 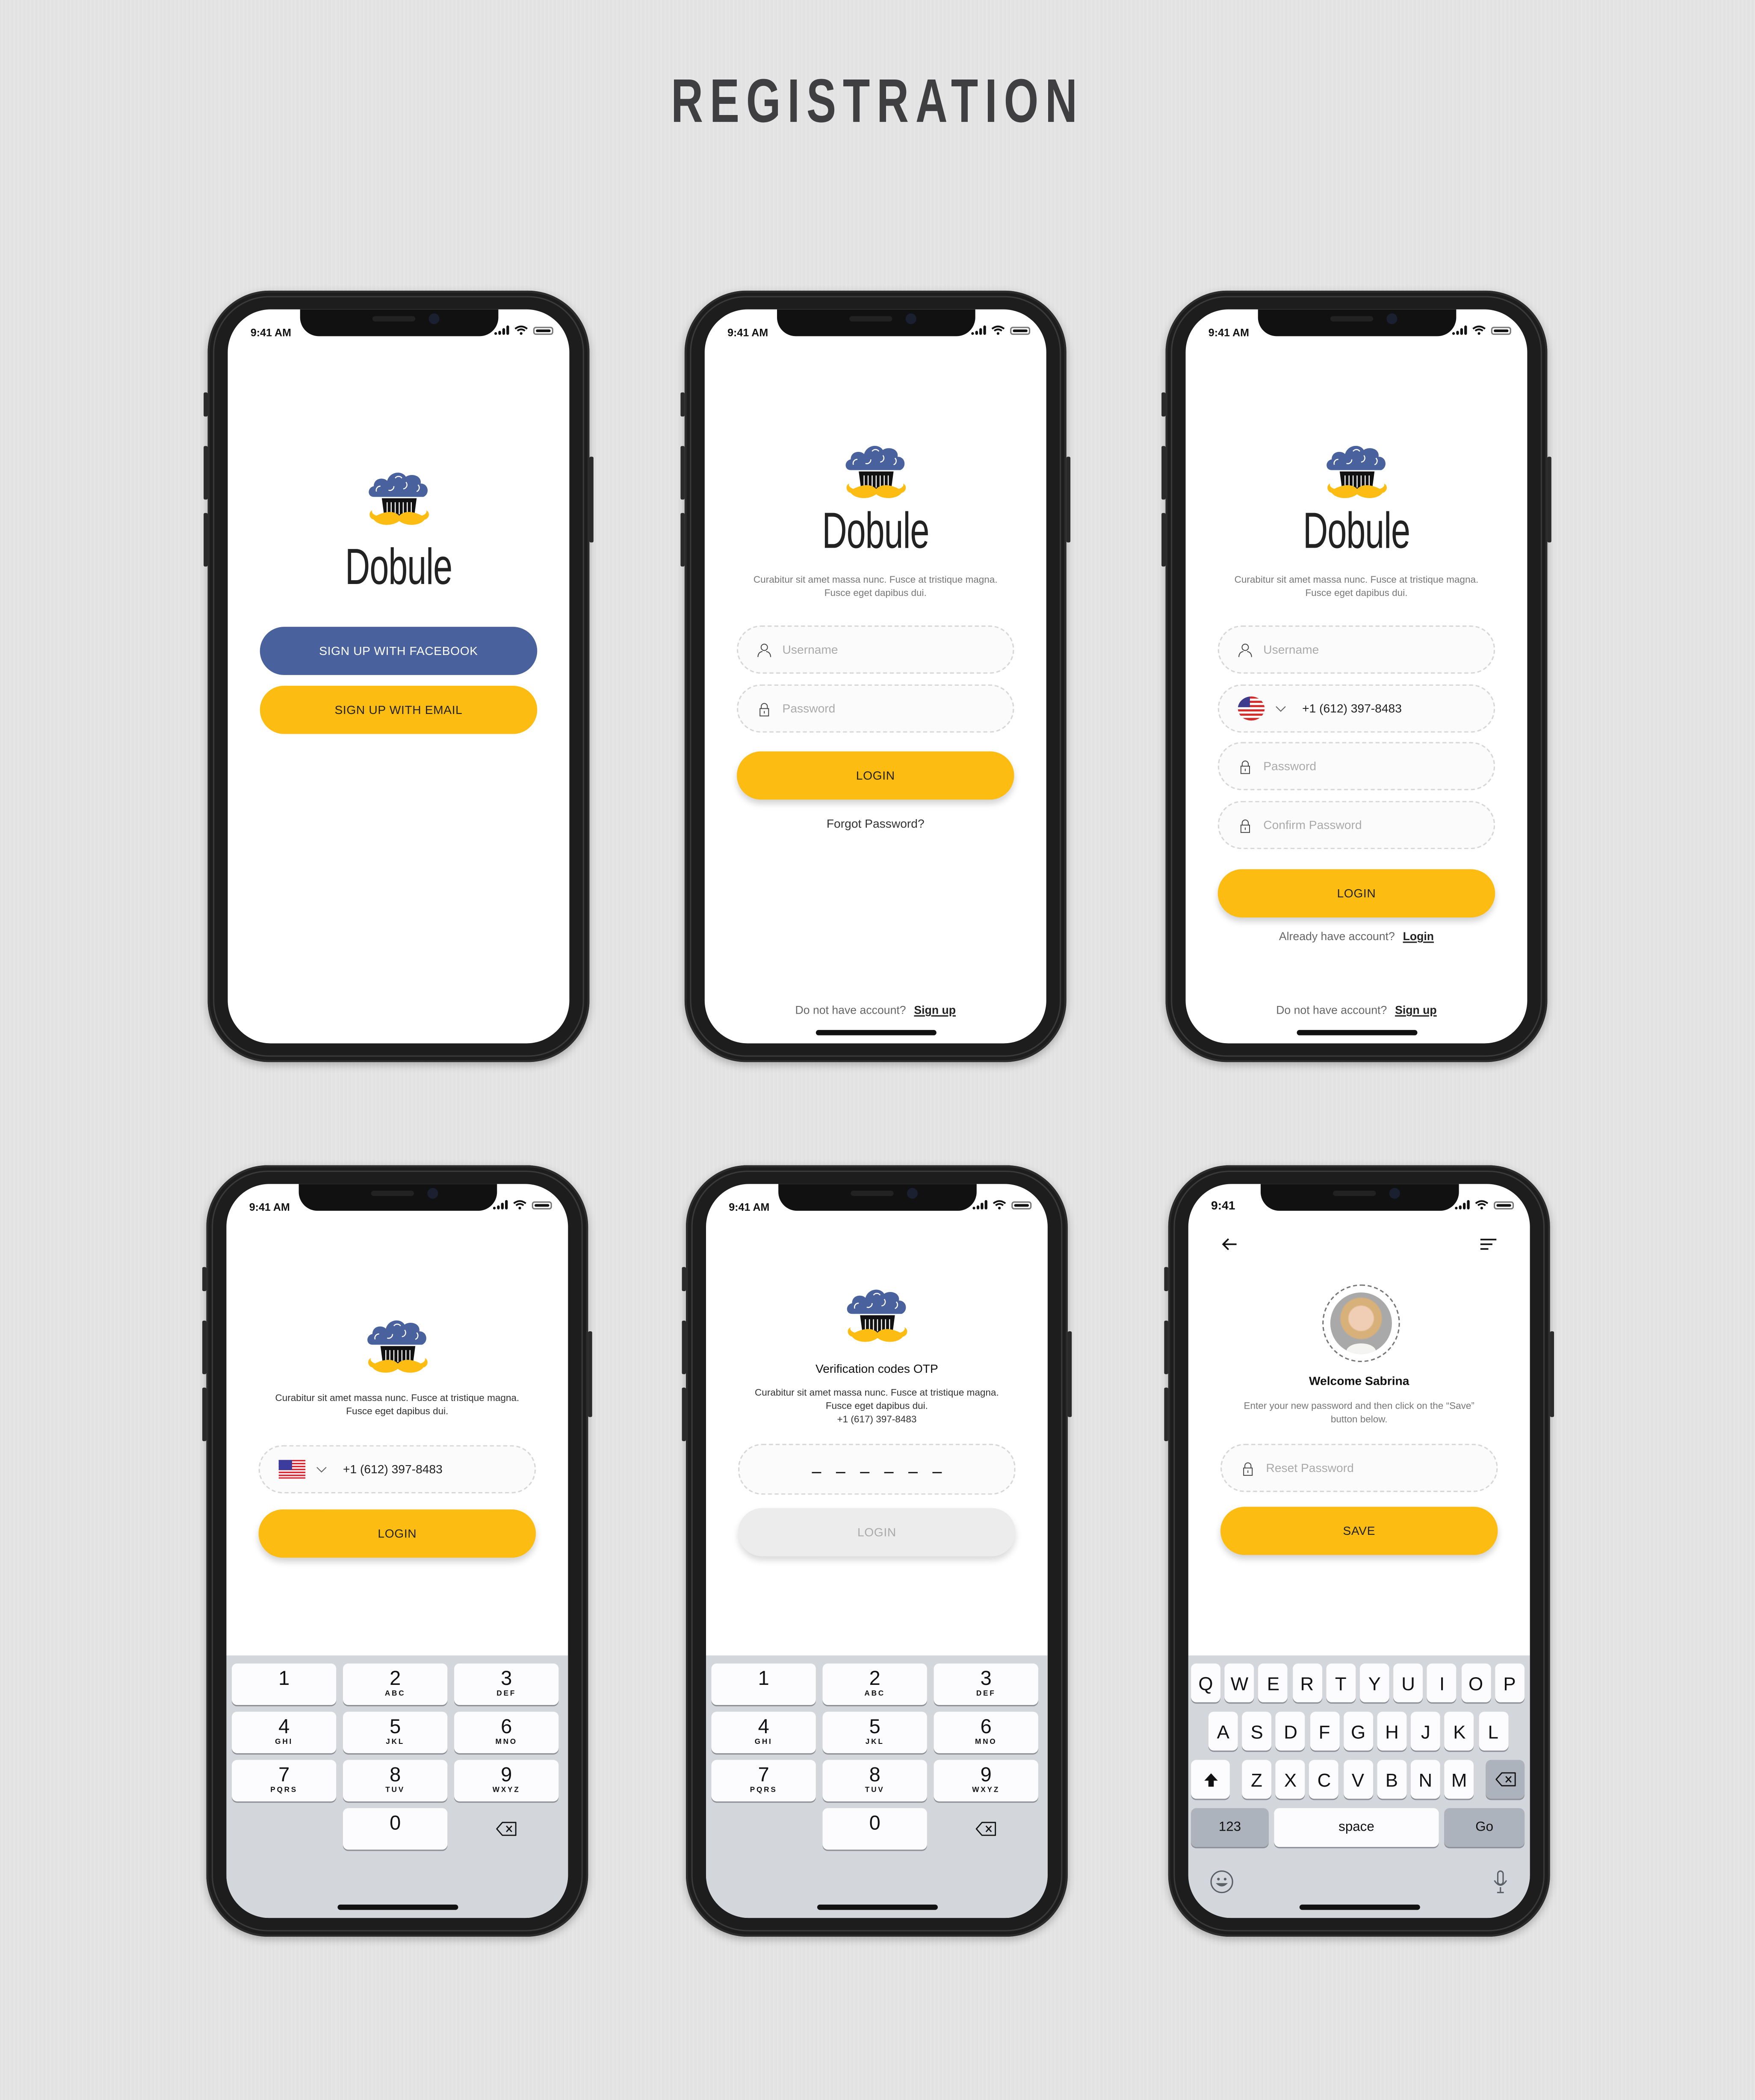 I want to click on confirm-password-field: Confirm Password, so click(x=1356, y=825).